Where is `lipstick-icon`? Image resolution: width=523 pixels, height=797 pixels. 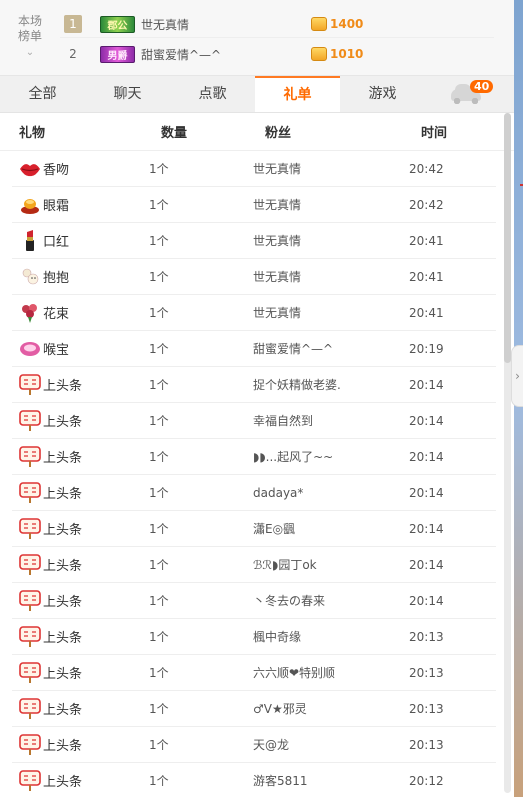
lipstick-icon is located at coordinates (30, 240).